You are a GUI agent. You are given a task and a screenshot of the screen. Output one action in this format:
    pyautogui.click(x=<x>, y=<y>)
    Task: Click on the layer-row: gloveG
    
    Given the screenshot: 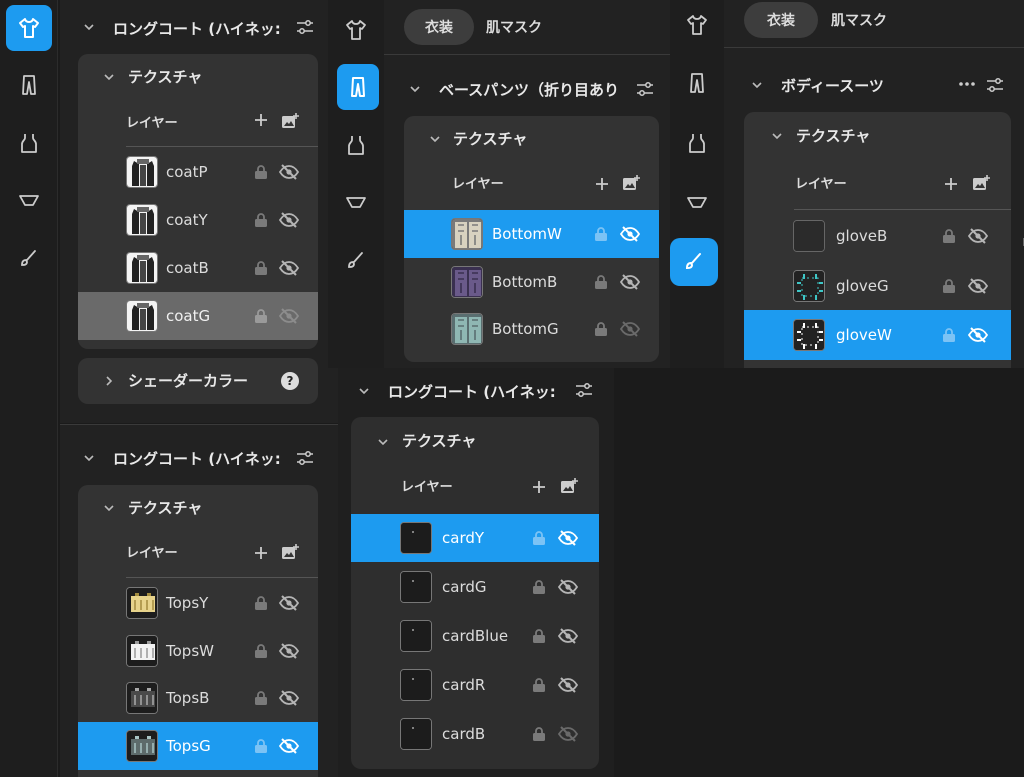 What is the action you would take?
    pyautogui.click(x=877, y=286)
    